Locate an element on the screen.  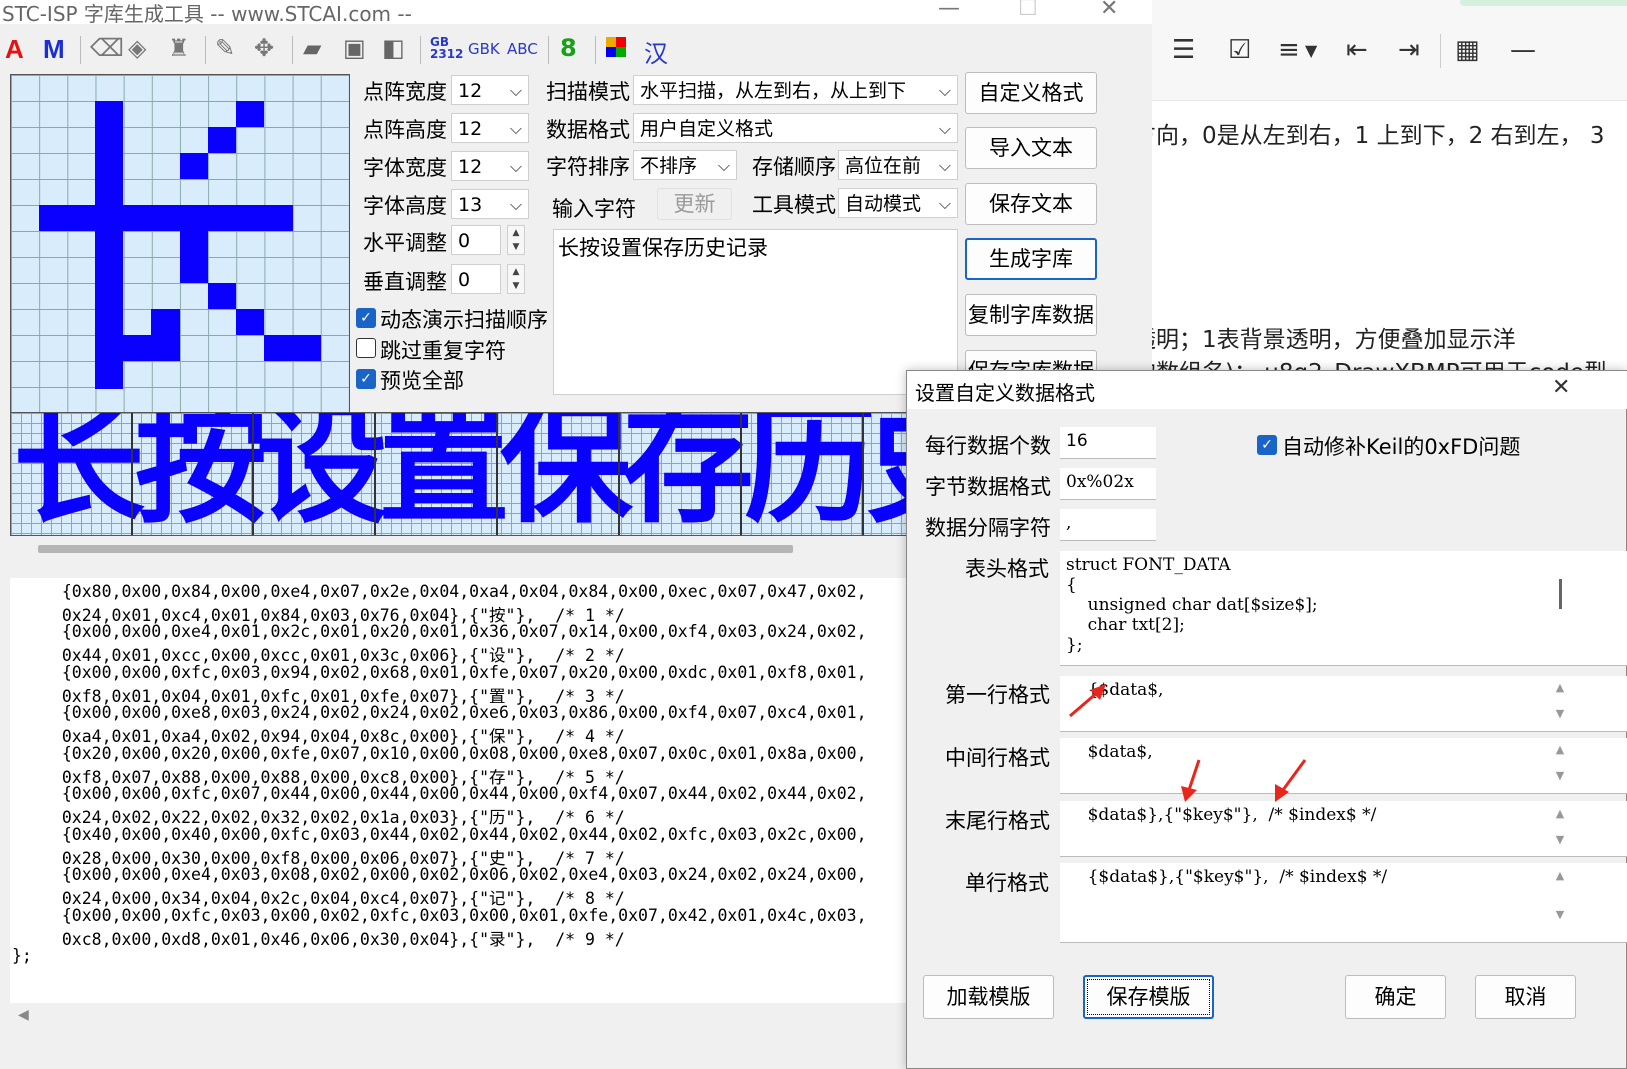
abc-icon: ABC is located at coordinates (522, 49).